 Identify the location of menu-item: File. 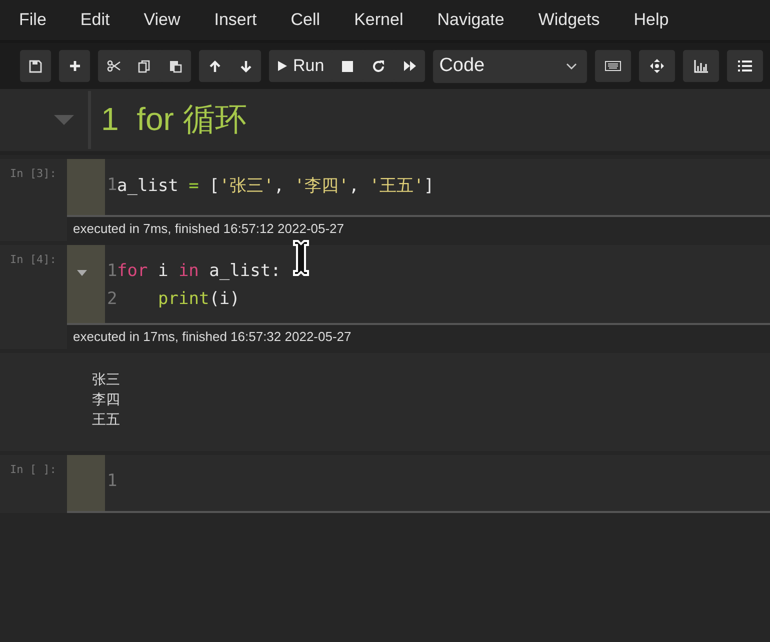
(32, 20).